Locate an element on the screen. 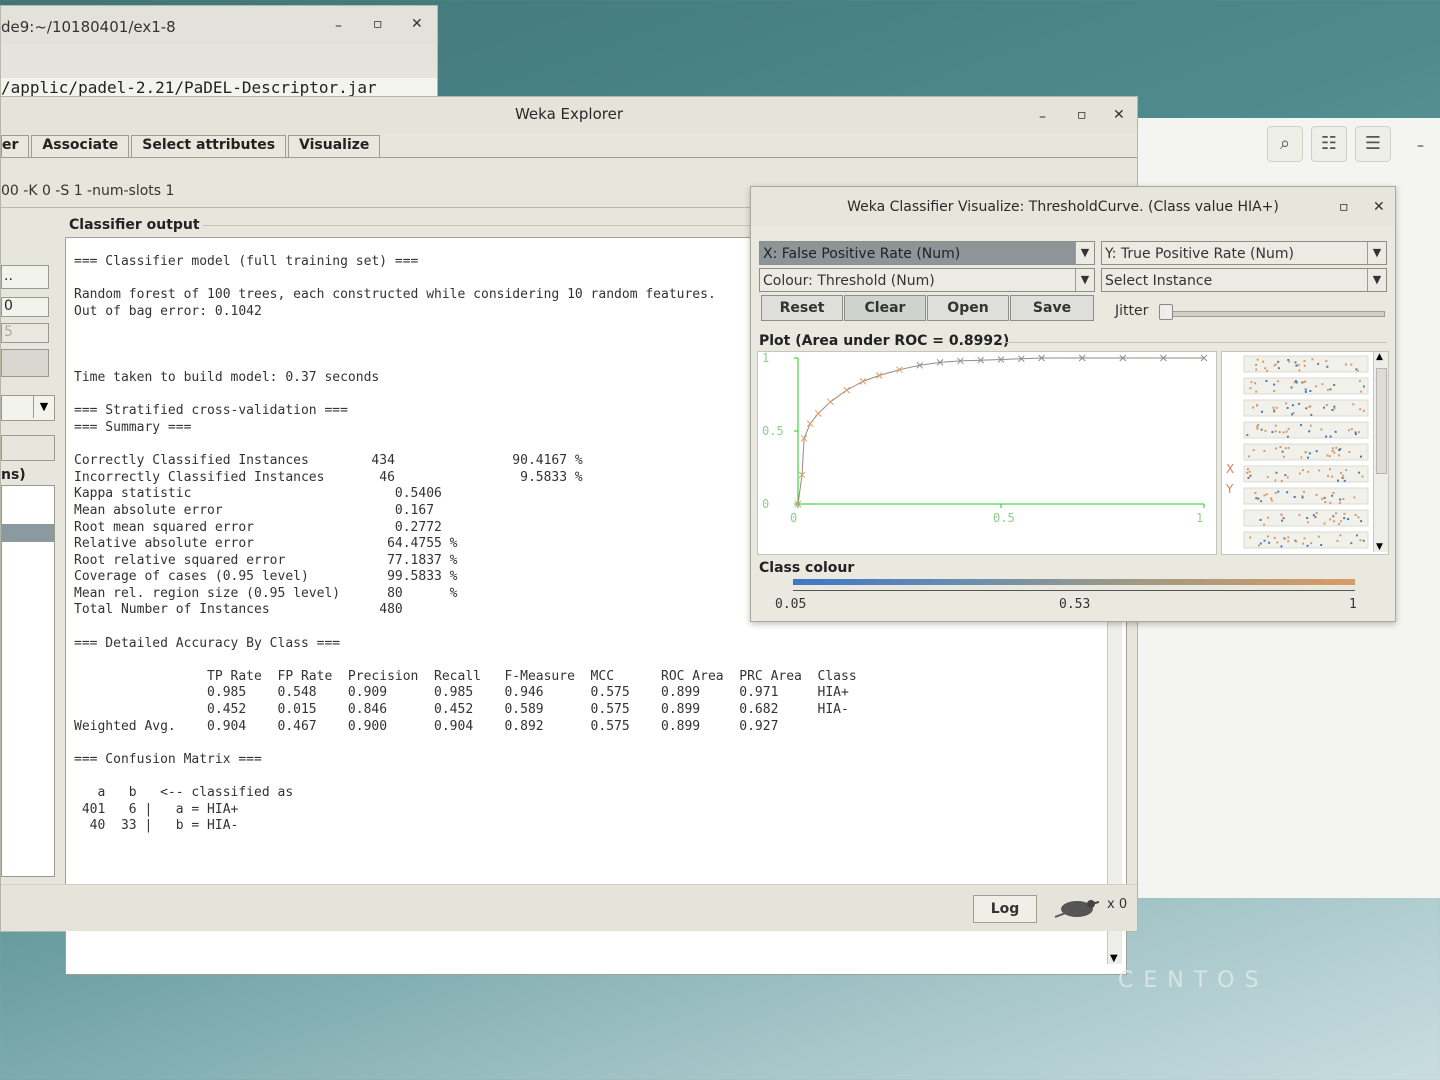 The height and width of the screenshot is (1080, 1440). tab-visualize: Visualize is located at coordinates (334, 146).